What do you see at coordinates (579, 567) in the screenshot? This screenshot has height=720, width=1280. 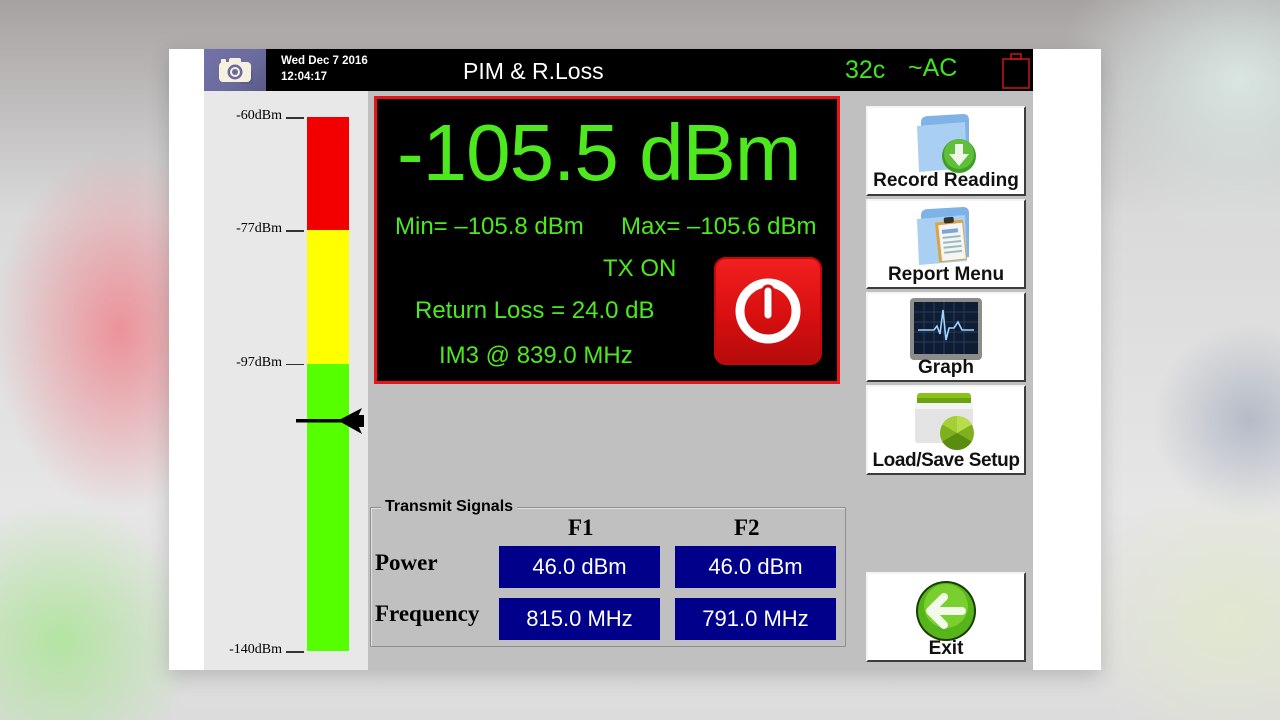 I see `f1-power-field: 46.0 dBm` at bounding box center [579, 567].